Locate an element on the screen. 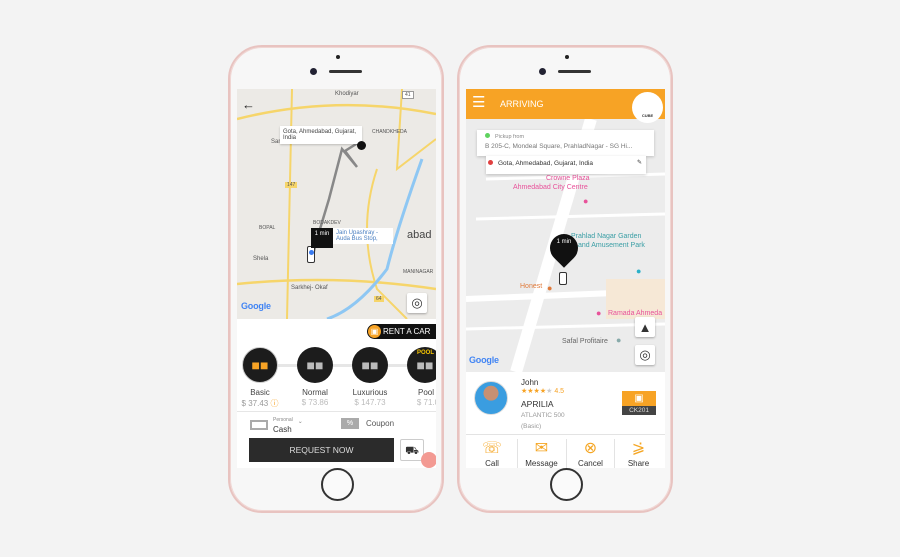 This screenshot has height=557, width=900. cancel-button: ⊗ Cancel is located at coordinates (590, 453).